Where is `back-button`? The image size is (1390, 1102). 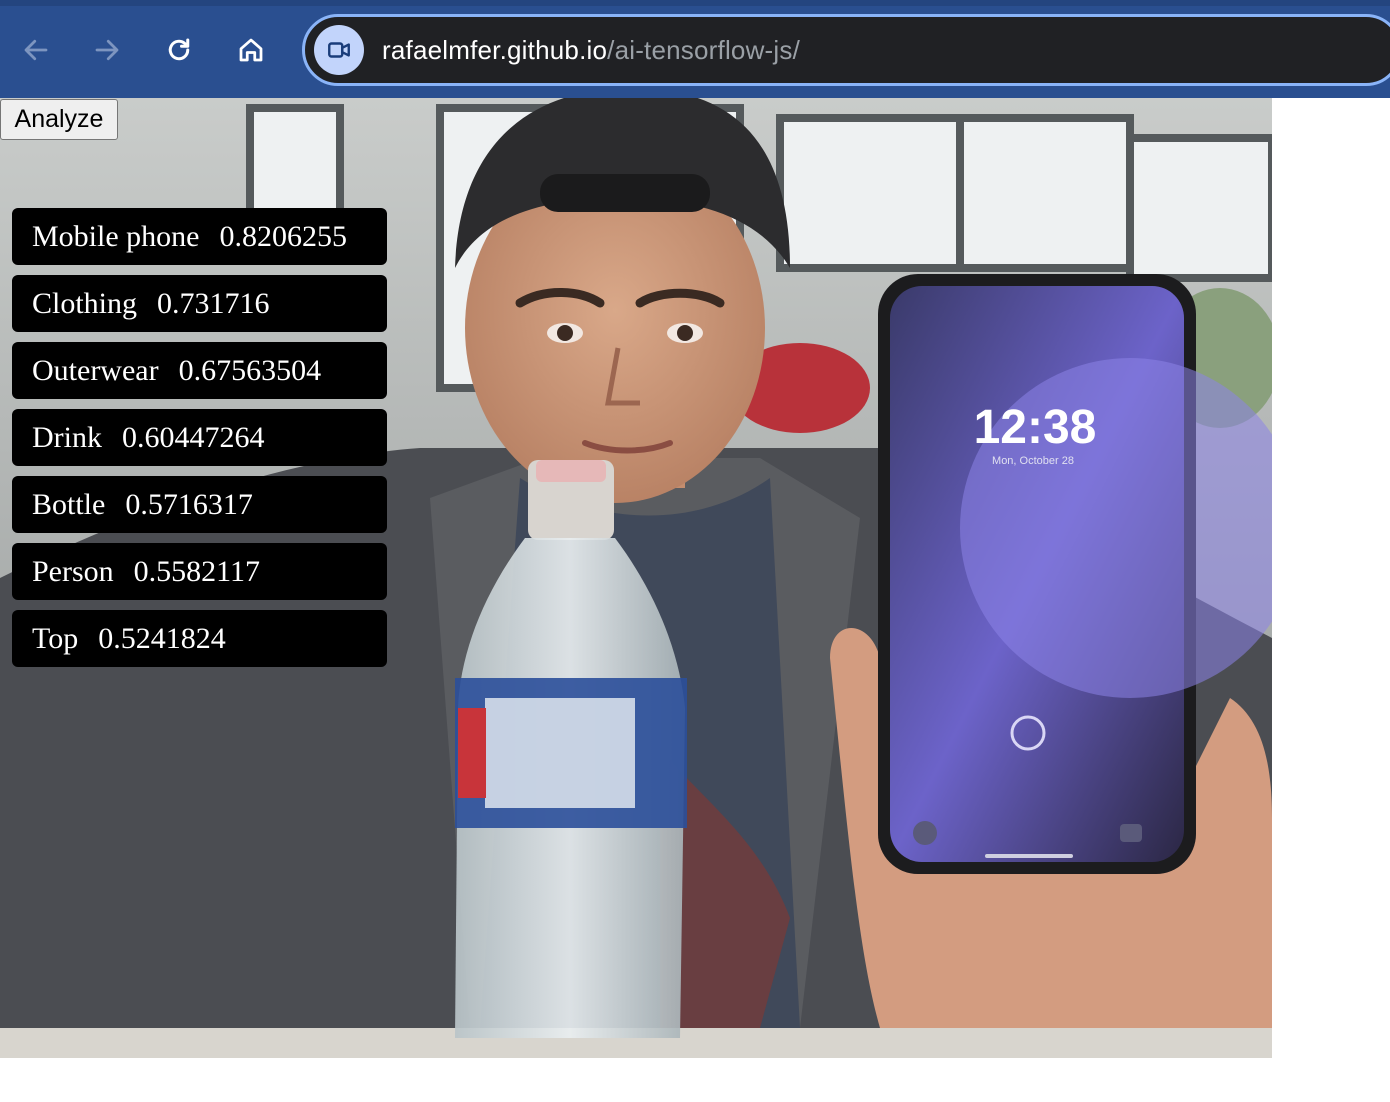 back-button is located at coordinates (36, 50).